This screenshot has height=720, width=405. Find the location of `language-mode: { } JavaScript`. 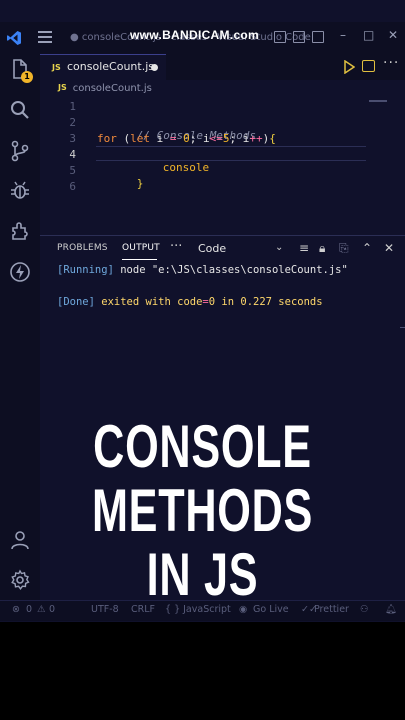

language-mode: { } JavaScript is located at coordinates (198, 609).